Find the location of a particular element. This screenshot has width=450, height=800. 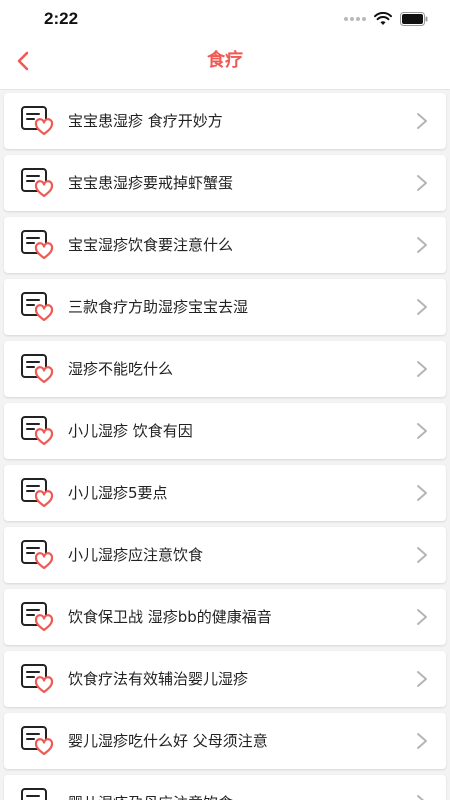

list-item-label: 宝宝患湿疹 食疗开妙方 is located at coordinates (145, 121).